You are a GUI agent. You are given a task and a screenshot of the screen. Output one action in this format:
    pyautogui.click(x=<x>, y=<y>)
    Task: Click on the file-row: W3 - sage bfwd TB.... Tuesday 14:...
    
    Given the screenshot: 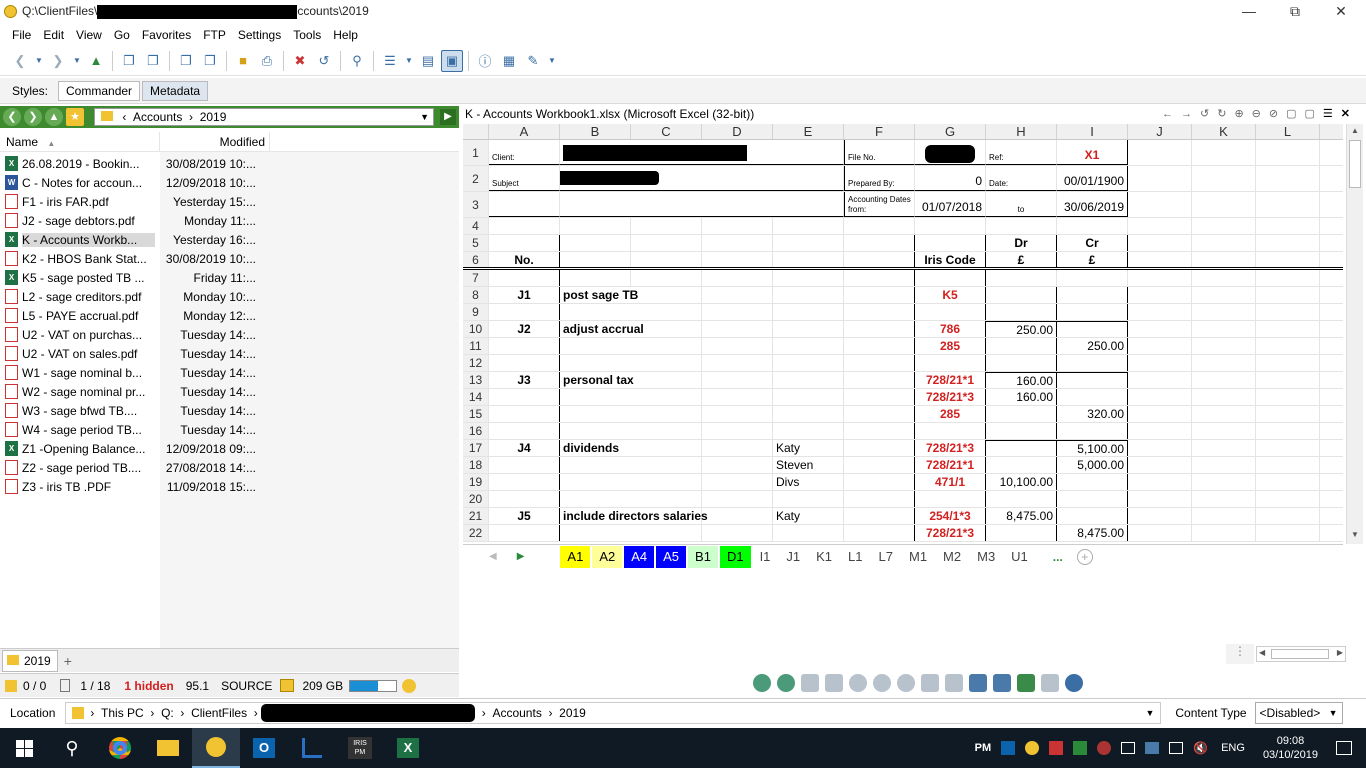 What is the action you would take?
    pyautogui.click(x=135, y=410)
    